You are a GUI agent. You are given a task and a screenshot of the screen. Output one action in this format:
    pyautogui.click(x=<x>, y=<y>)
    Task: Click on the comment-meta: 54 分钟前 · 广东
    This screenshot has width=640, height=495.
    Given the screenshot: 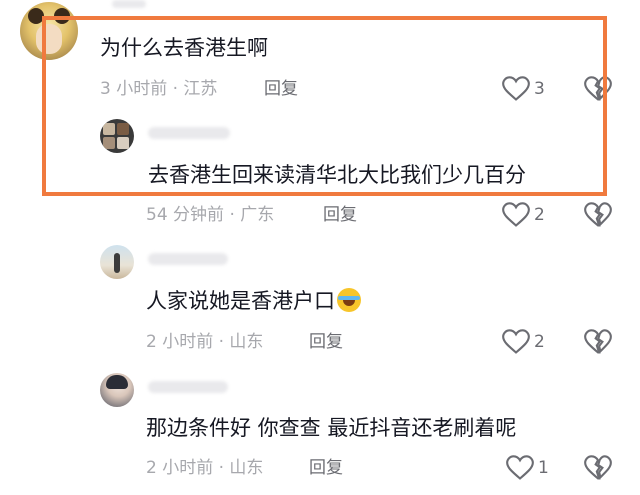 What is the action you would take?
    pyautogui.click(x=210, y=215)
    